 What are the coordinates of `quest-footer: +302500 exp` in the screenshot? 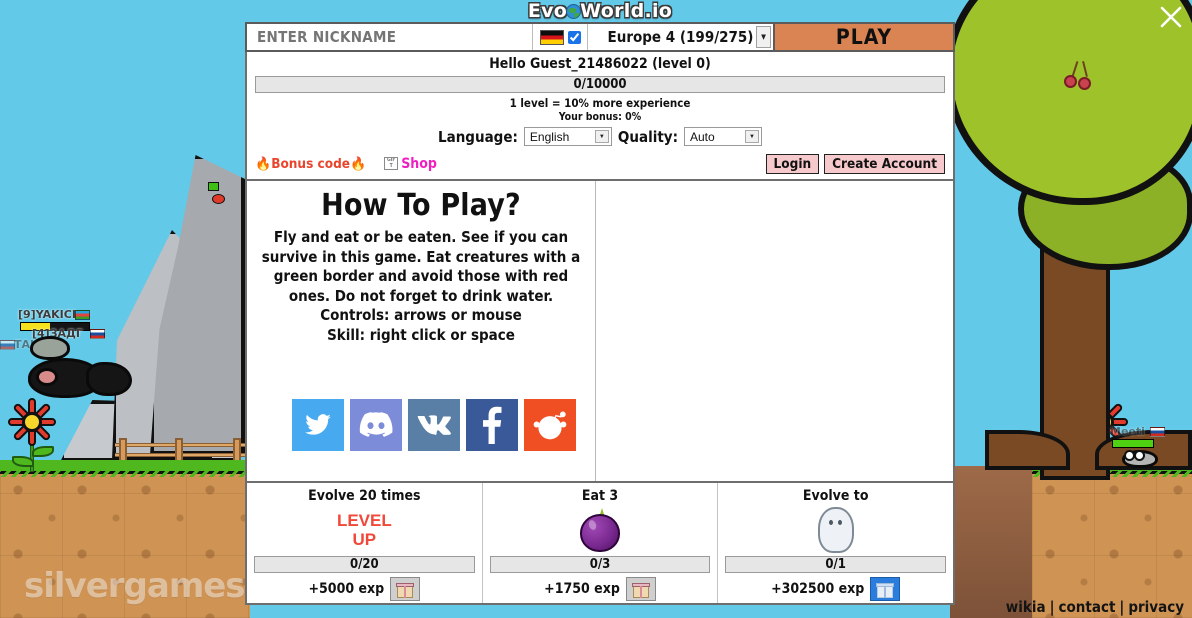 It's located at (835, 589).